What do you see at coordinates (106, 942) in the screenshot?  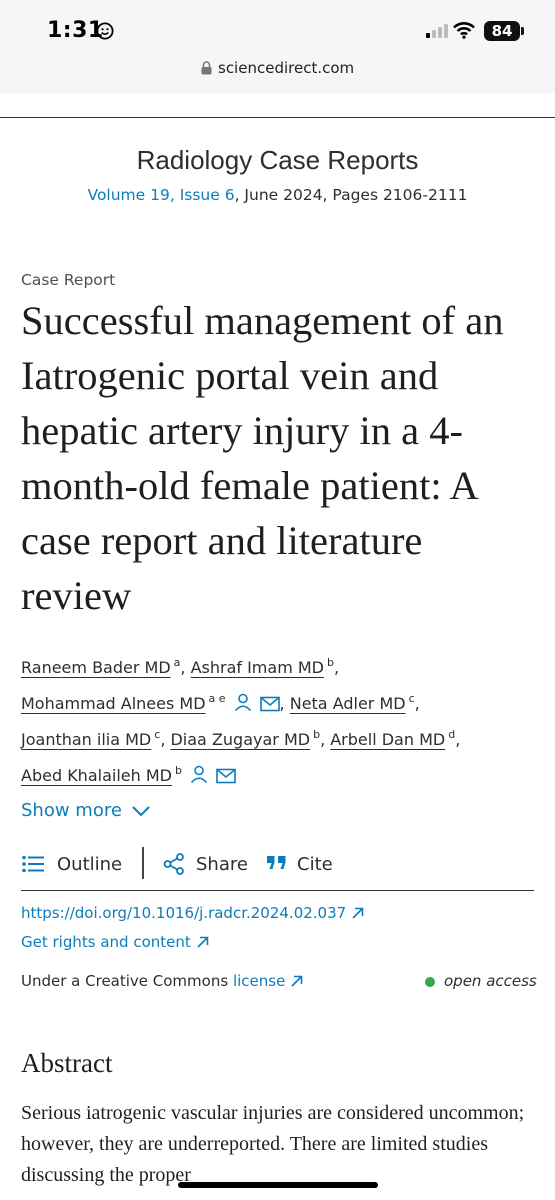 I see `rights-link-text: Get rights and content` at bounding box center [106, 942].